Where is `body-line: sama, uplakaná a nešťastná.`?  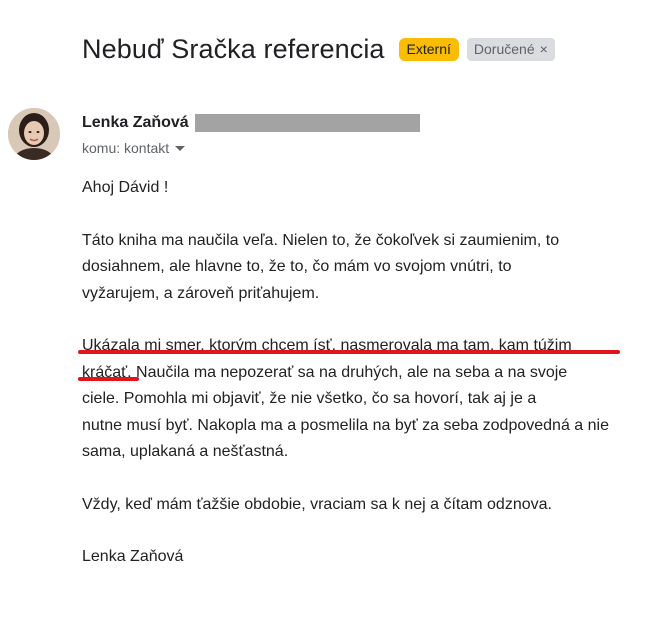 body-line: sama, uplakaná a nešťastná. is located at coordinates (185, 451).